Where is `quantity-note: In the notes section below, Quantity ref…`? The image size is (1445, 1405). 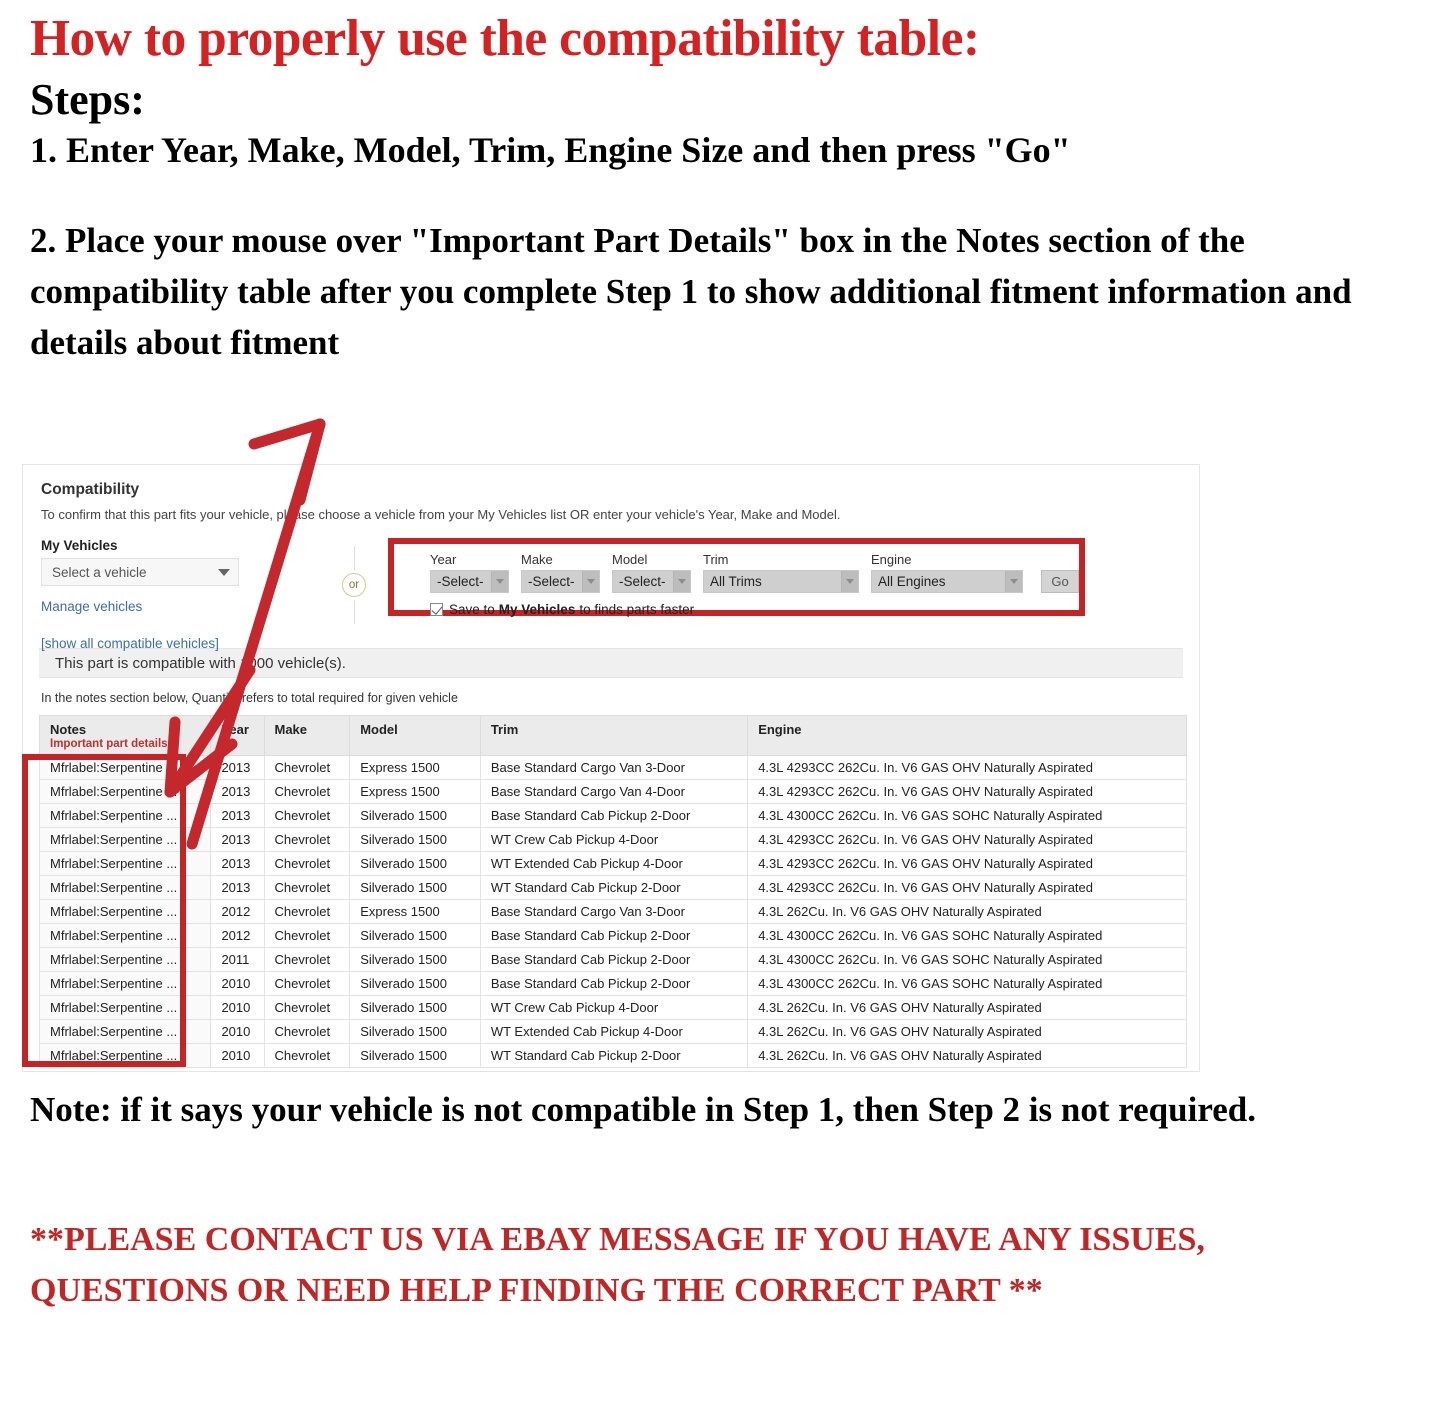 quantity-note: In the notes section below, Quantity ref… is located at coordinates (249, 698).